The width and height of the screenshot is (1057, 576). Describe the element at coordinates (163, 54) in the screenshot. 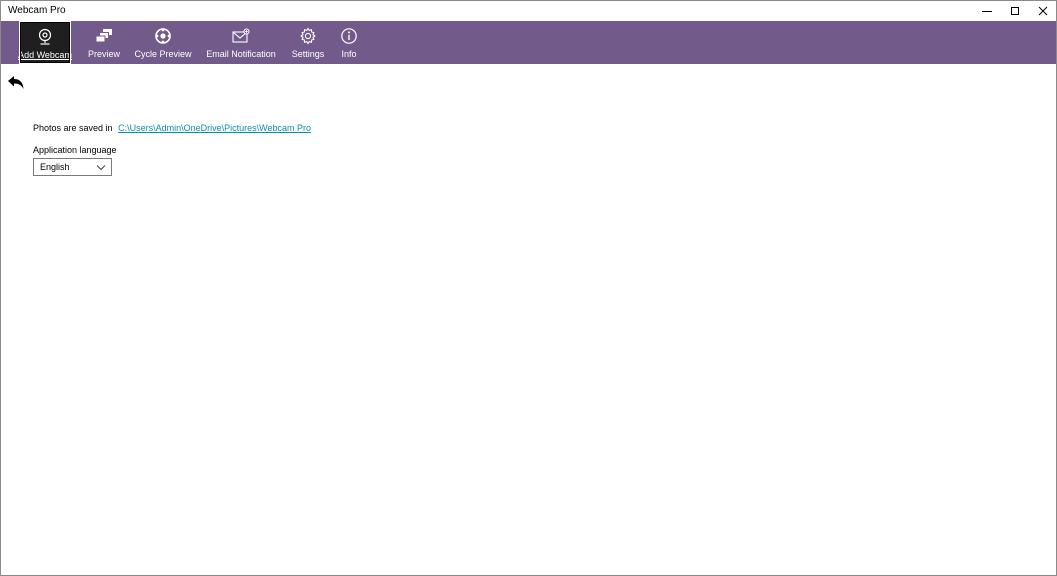

I see `cycle-preview-label: Cycle Preview` at that location.